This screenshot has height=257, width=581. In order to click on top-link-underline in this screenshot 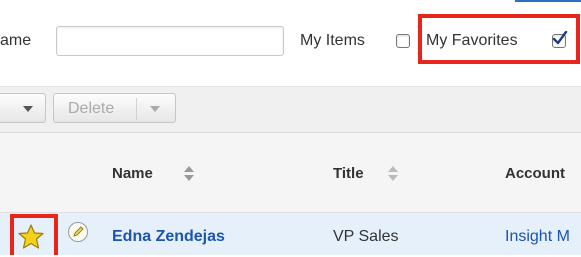, I will do `click(548, 1)`.